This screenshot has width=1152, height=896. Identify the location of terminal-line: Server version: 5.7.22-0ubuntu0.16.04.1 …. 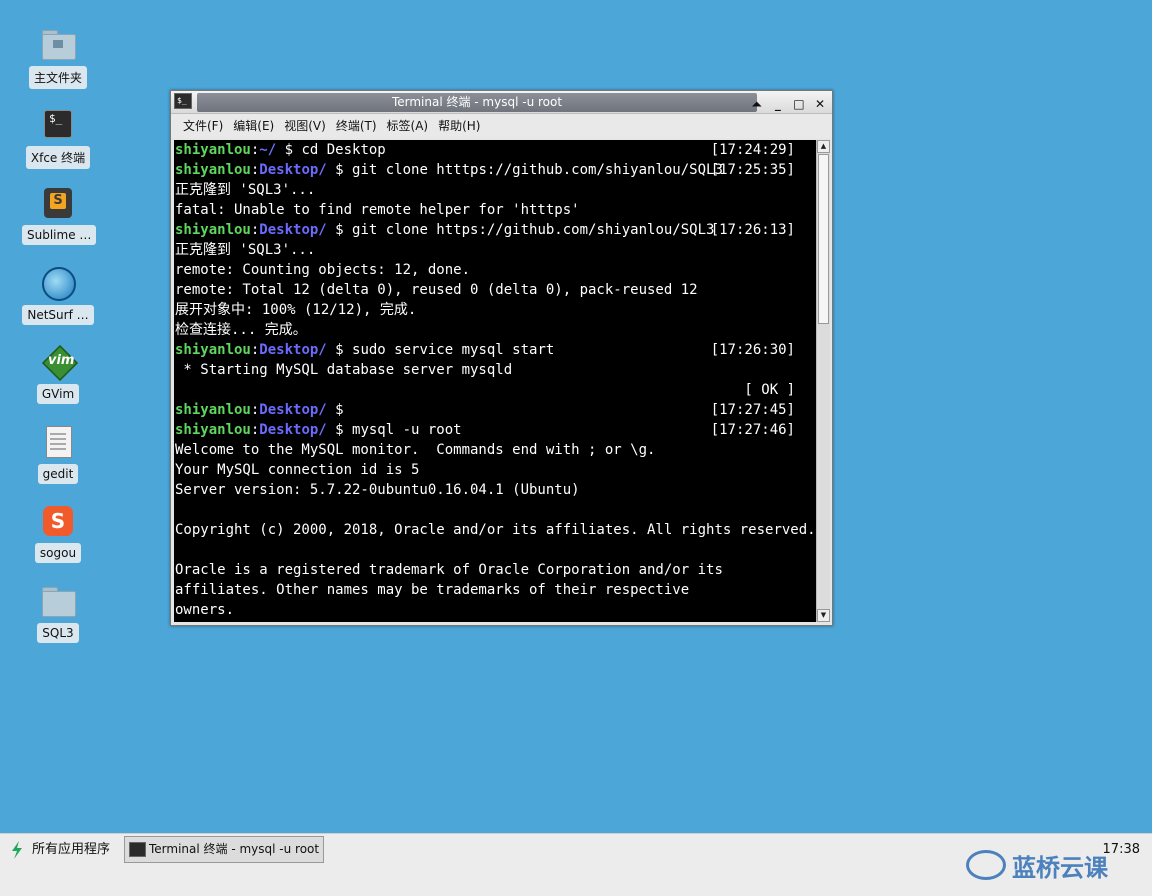
(490, 490).